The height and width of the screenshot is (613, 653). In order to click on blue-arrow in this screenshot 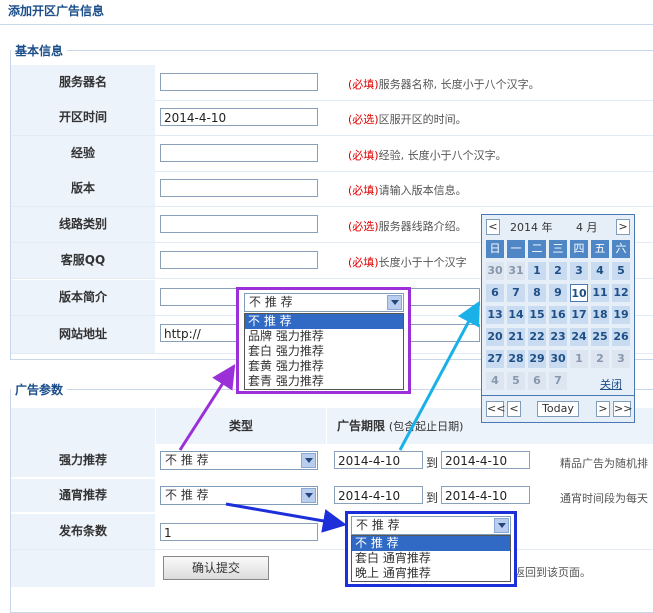, I will do `click(286, 517)`.